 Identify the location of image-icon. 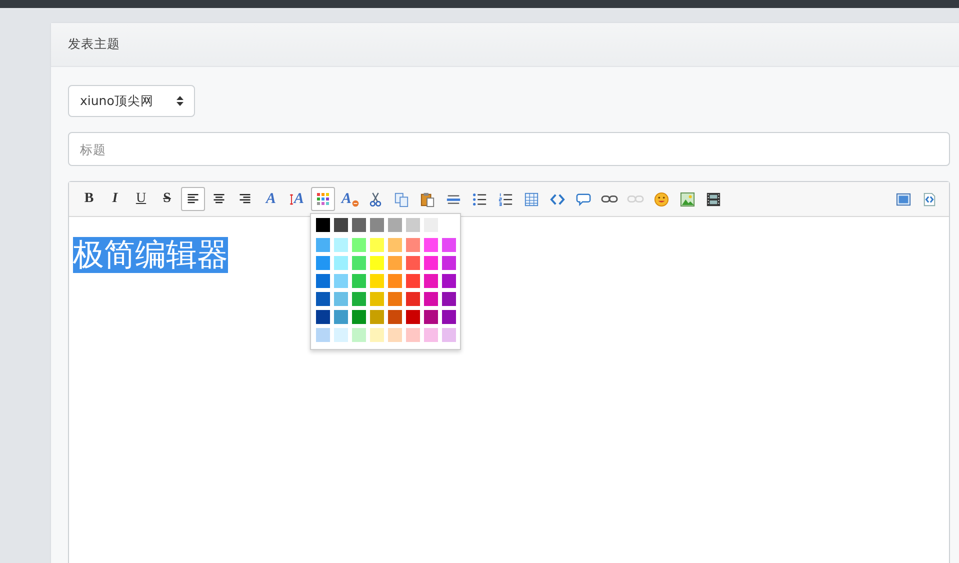
(687, 199).